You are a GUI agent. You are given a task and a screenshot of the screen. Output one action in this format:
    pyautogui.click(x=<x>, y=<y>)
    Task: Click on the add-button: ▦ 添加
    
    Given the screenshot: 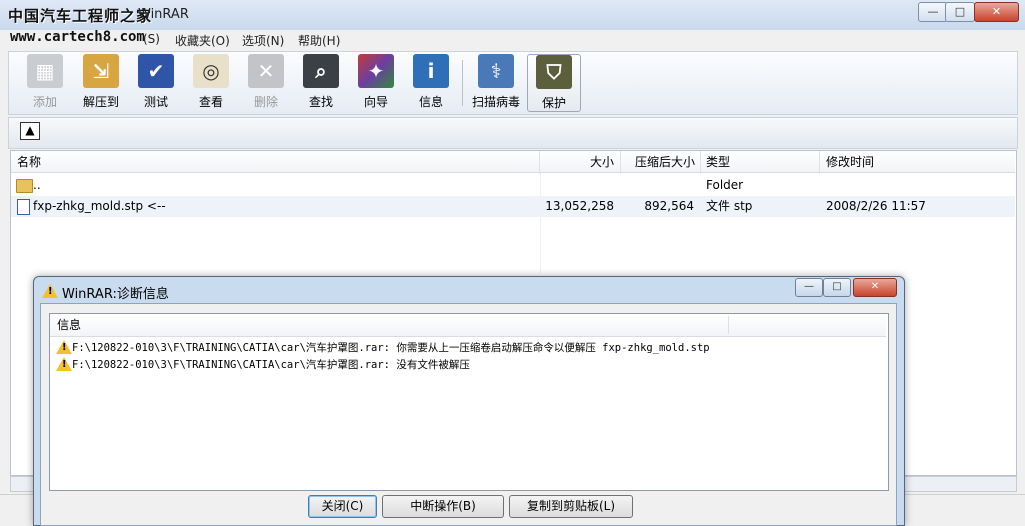 What is the action you would take?
    pyautogui.click(x=45, y=82)
    